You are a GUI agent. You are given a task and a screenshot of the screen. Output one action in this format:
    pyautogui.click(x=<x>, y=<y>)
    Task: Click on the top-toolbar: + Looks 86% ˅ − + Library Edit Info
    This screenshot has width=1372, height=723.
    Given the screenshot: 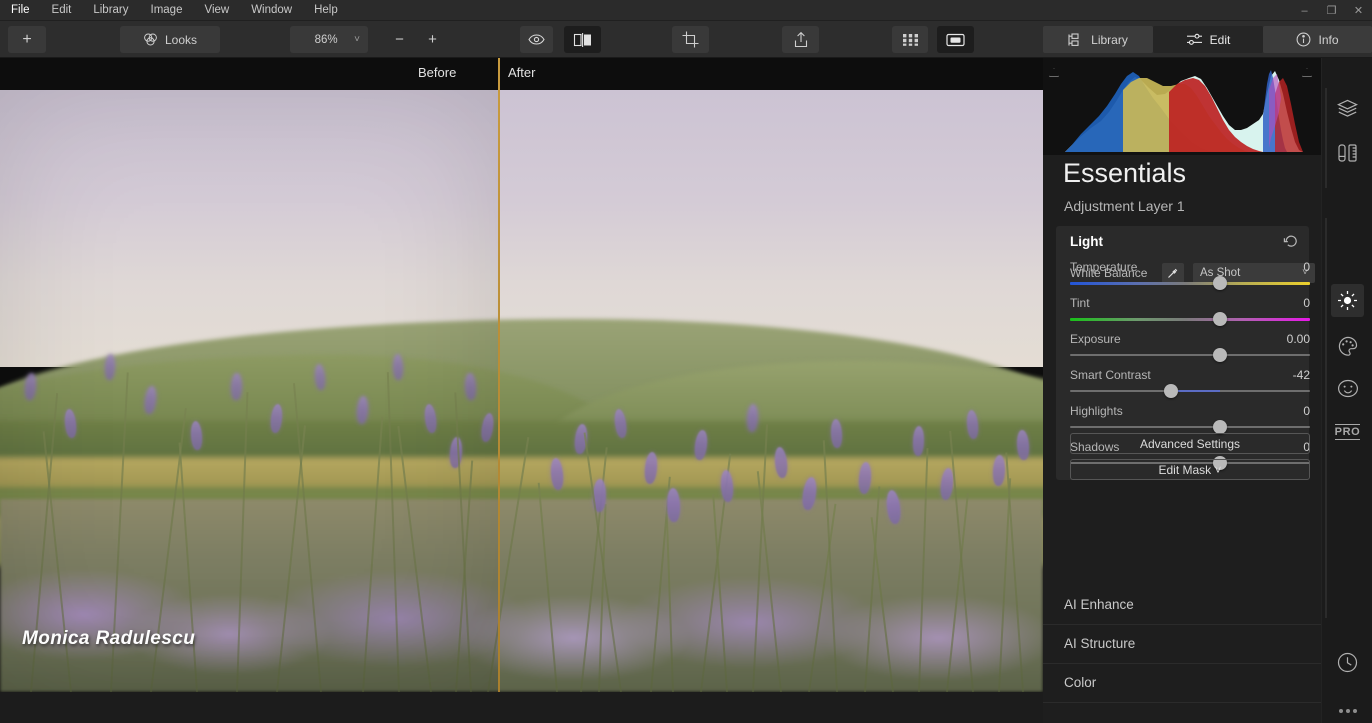 What is the action you would take?
    pyautogui.click(x=686, y=39)
    